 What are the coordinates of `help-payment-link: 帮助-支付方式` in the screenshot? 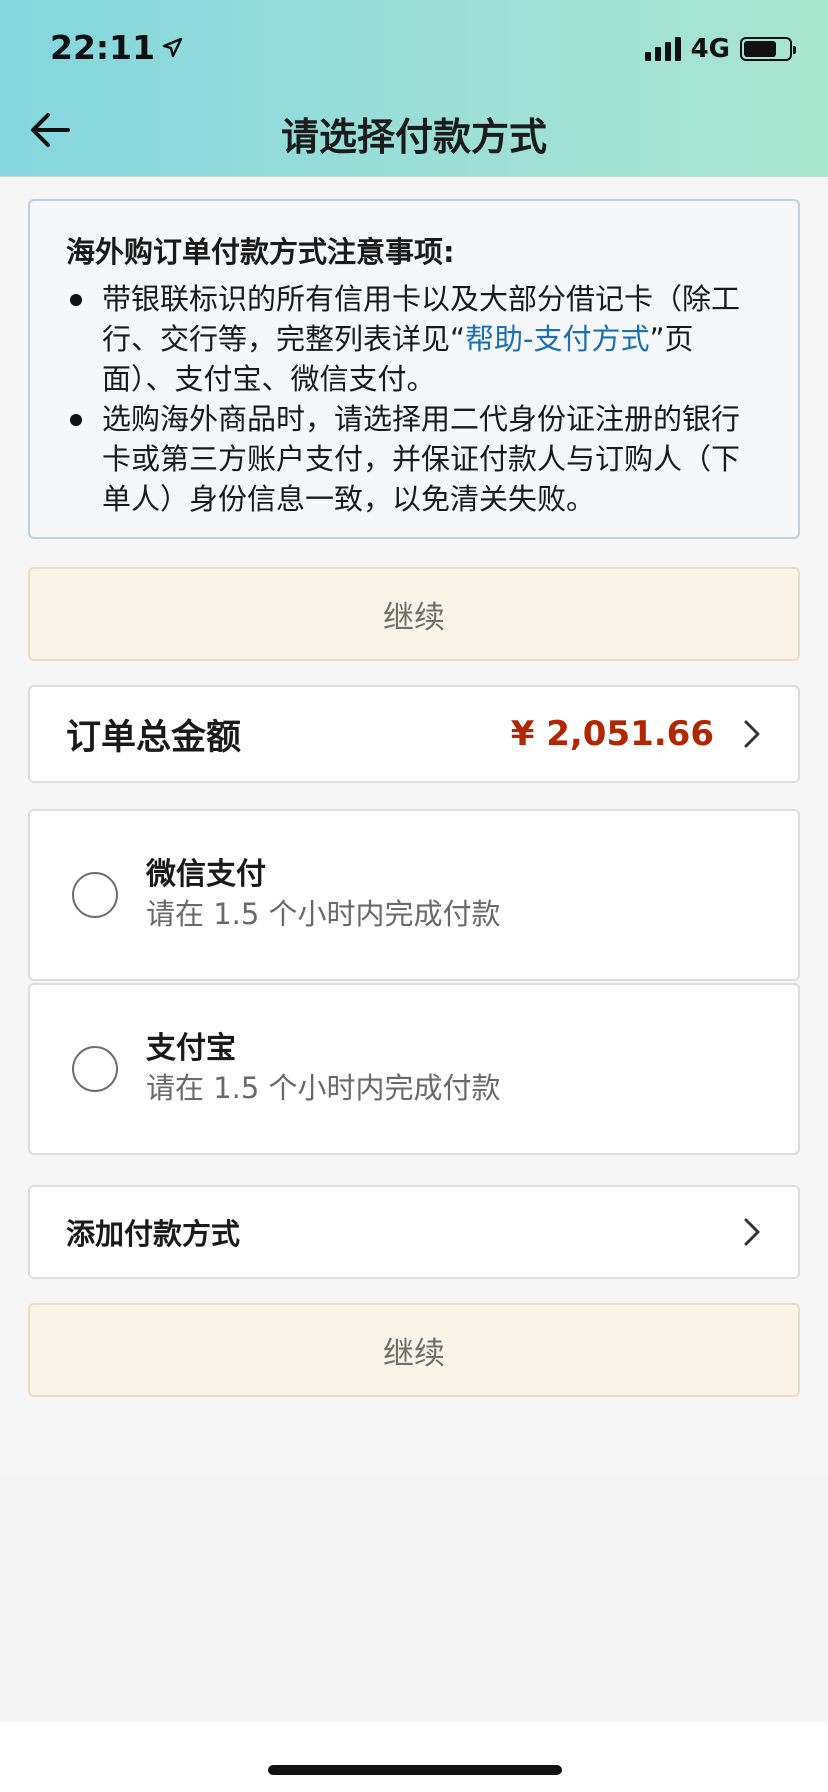 It's located at (557, 339).